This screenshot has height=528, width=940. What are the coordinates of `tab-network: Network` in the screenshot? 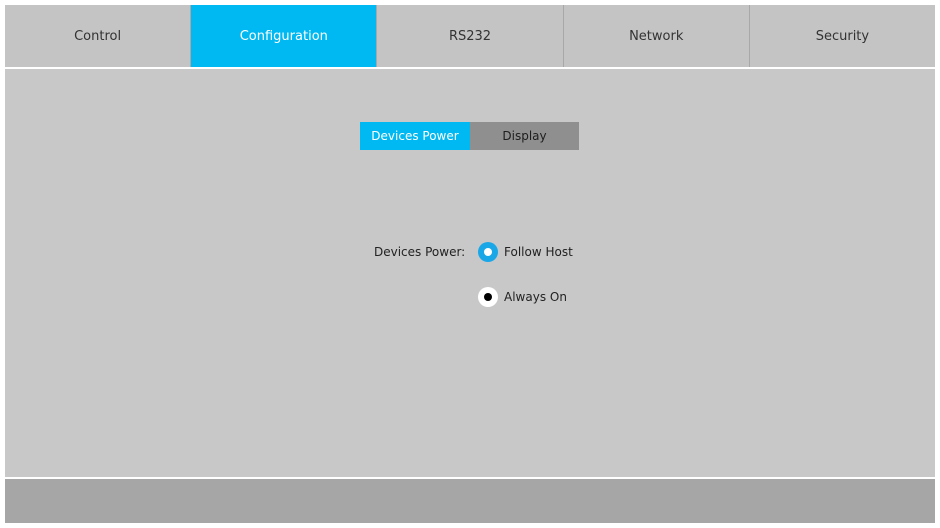 It's located at (657, 36).